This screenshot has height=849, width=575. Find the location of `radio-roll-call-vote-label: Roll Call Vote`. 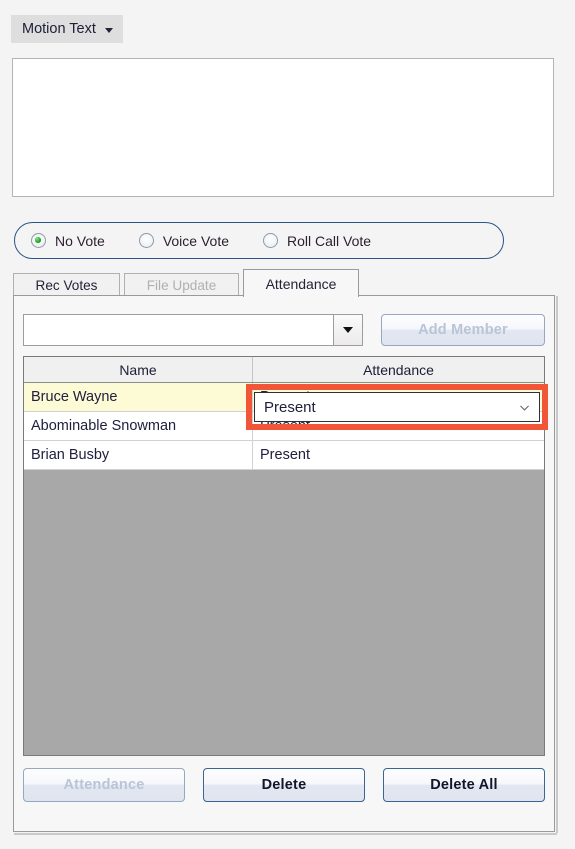

radio-roll-call-vote-label: Roll Call Vote is located at coordinates (329, 240).